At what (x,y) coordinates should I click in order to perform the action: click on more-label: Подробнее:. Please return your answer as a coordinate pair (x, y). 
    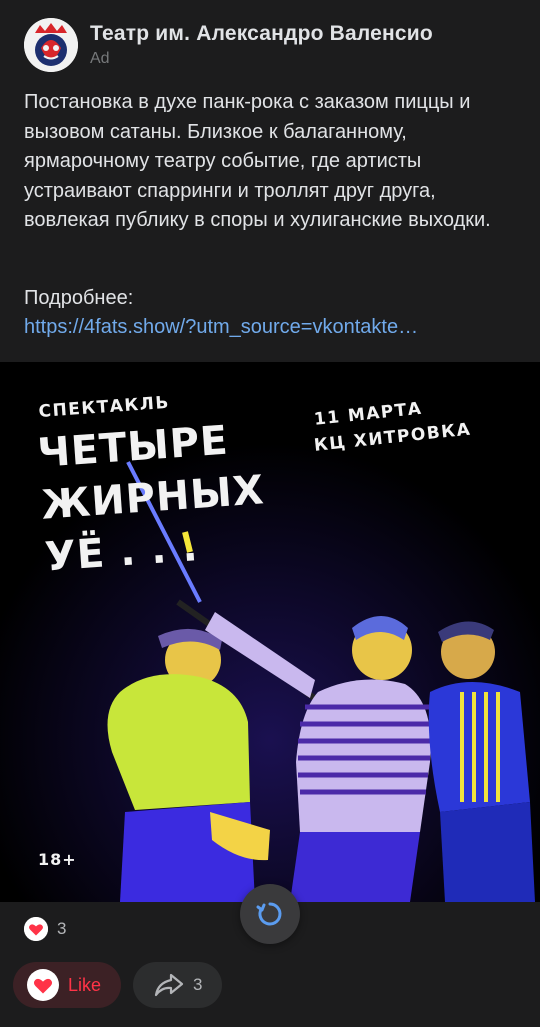
    Looking at the image, I should click on (79, 298).